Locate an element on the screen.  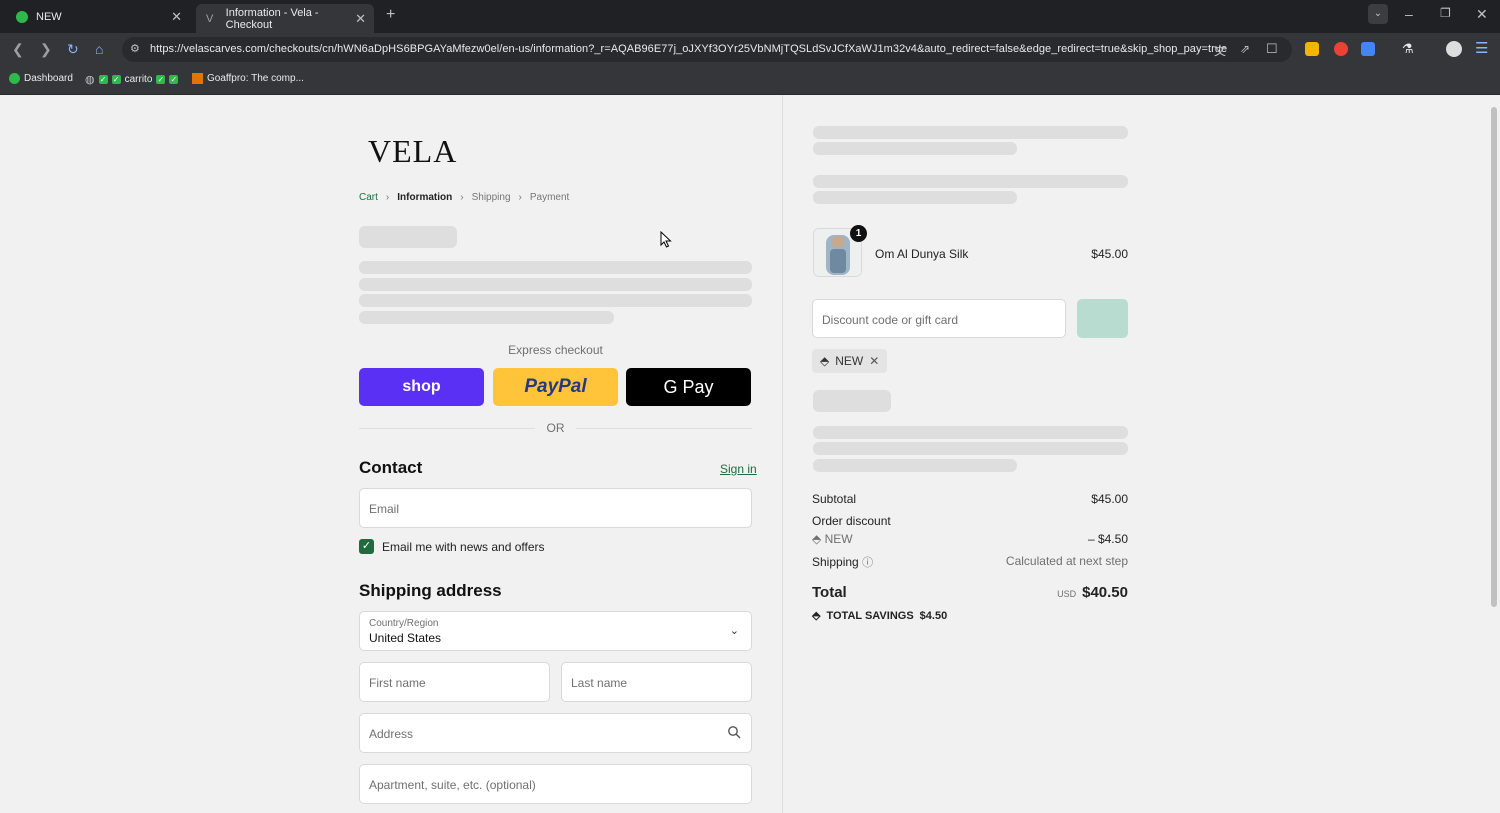
total-label: Total is located at coordinates (829, 592).